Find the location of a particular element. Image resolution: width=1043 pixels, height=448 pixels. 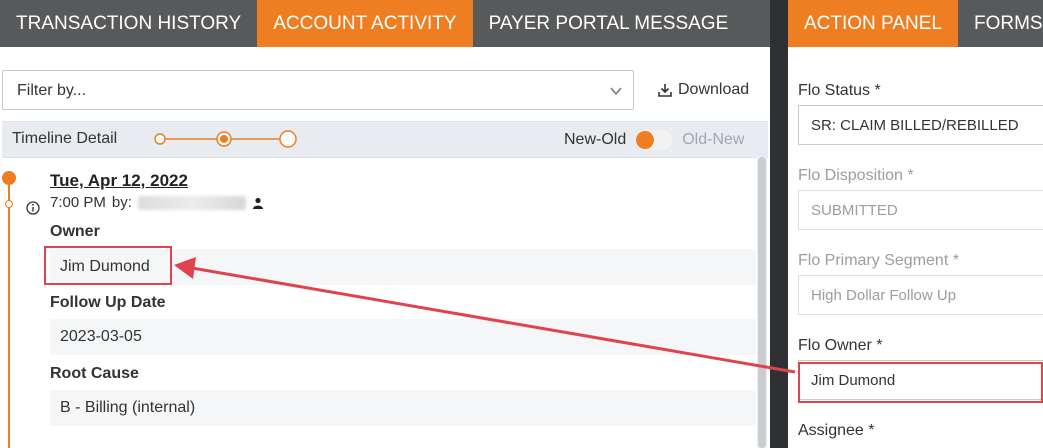

download-label: Download is located at coordinates (714, 89).